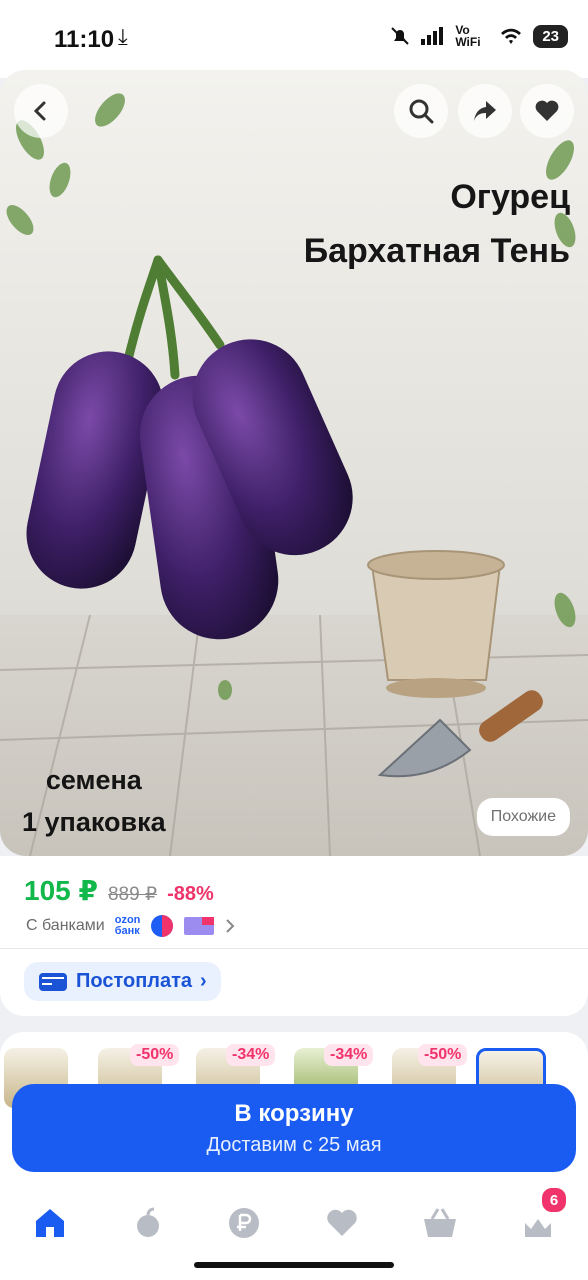 This screenshot has width=588, height=1280. I want to click on chevron-right-icon, so click(230, 926).